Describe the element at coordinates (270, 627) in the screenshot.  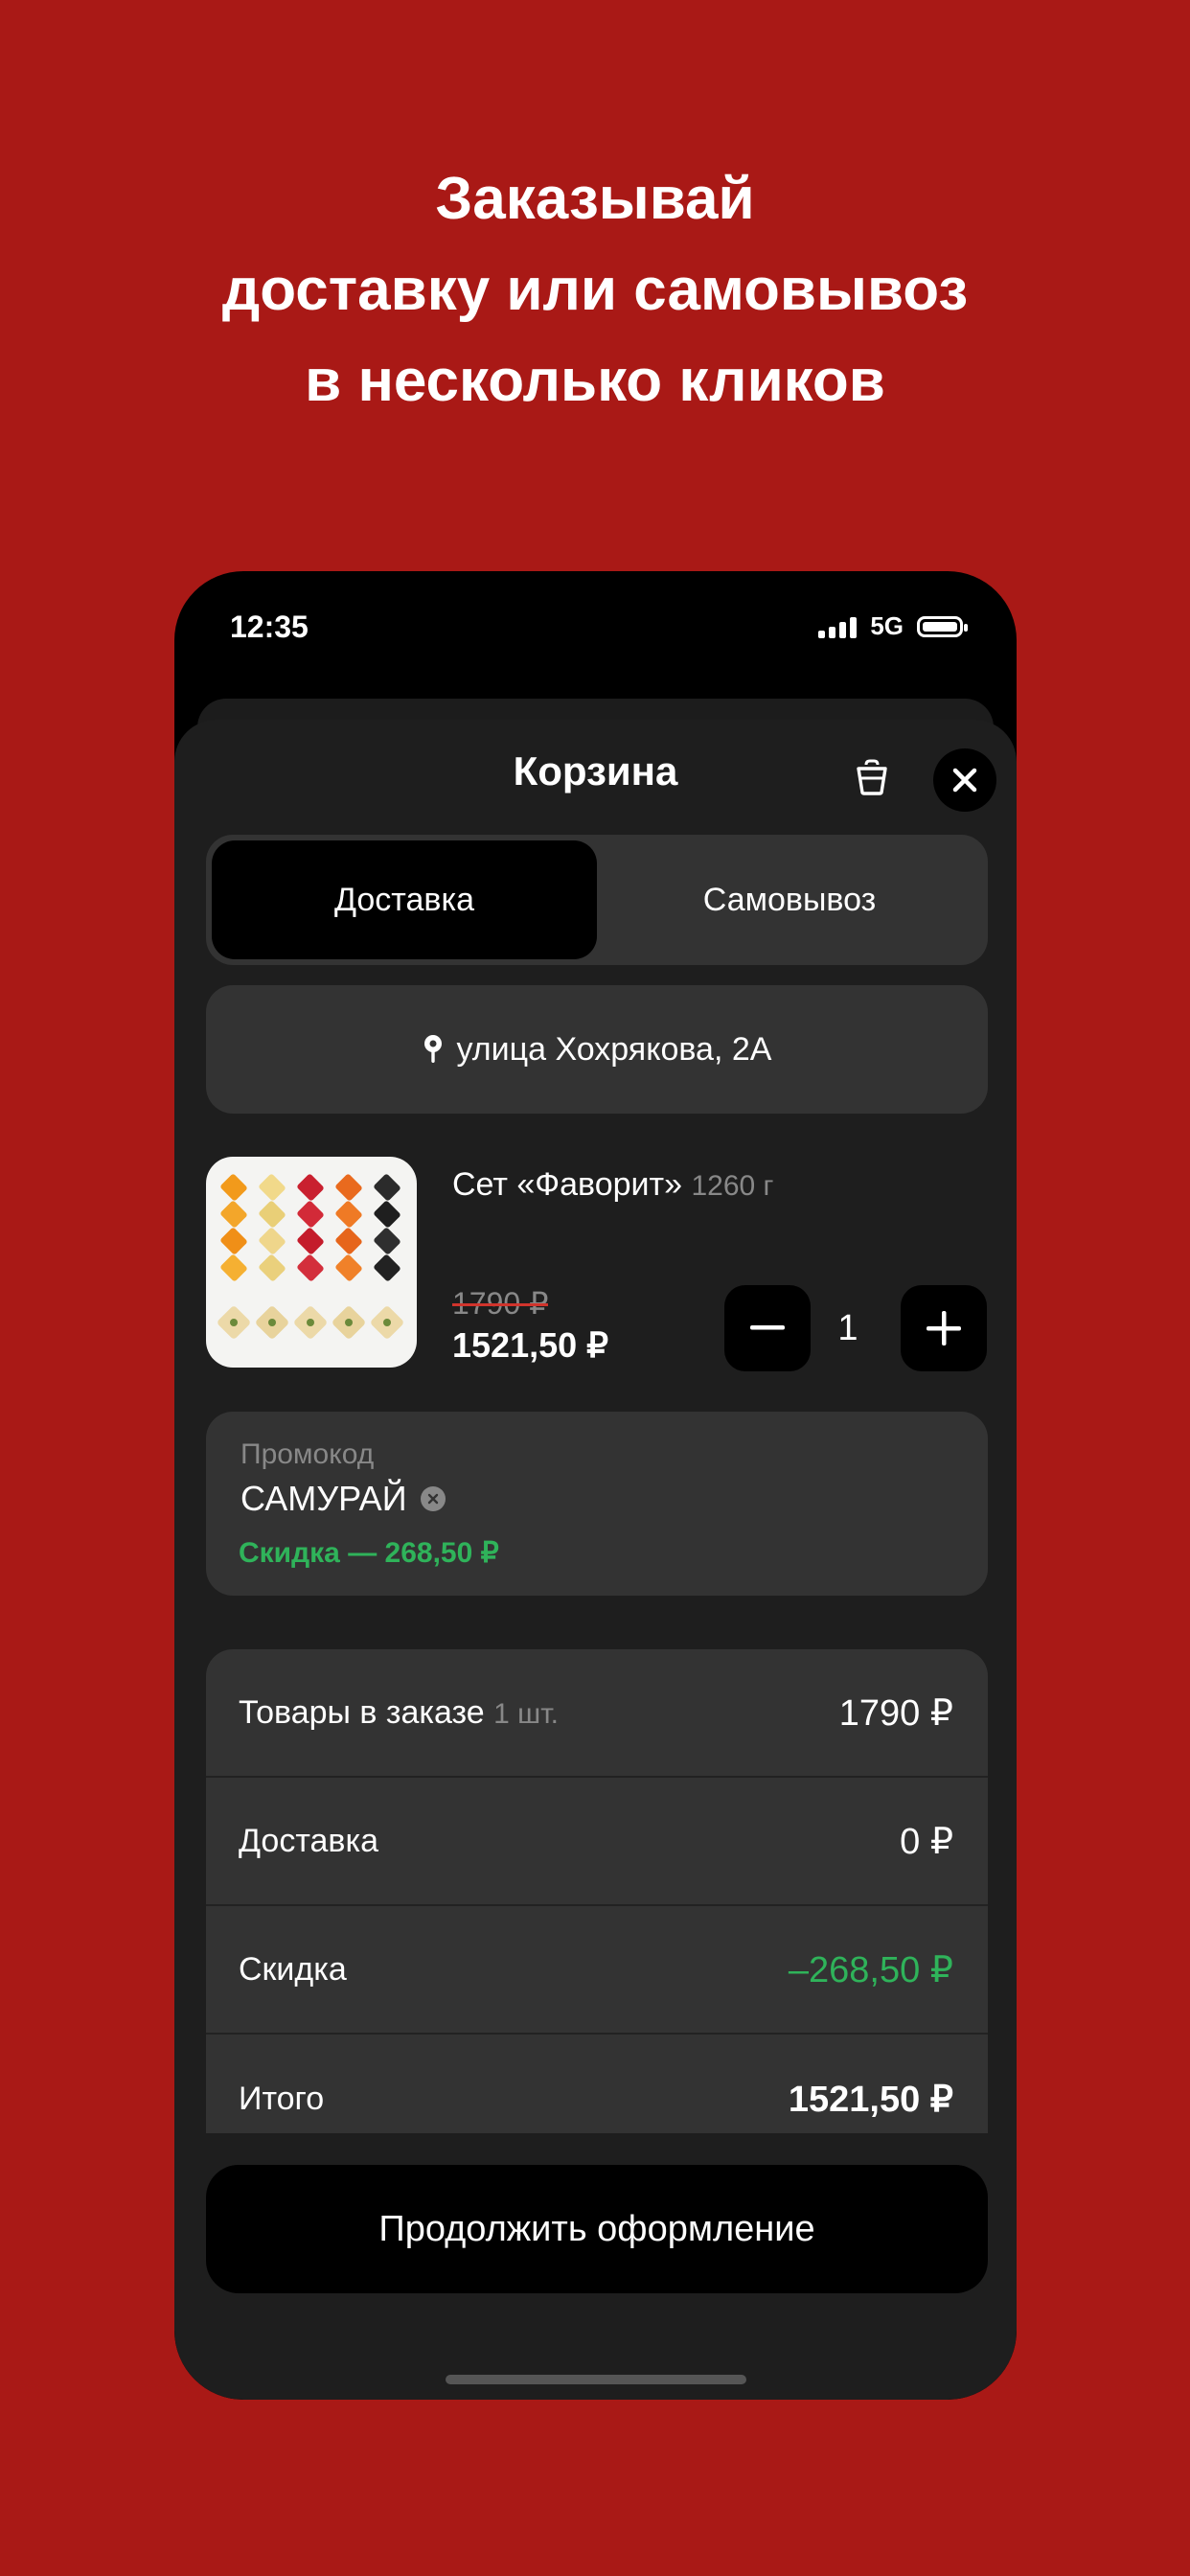
I see `status-time: 12:35` at that location.